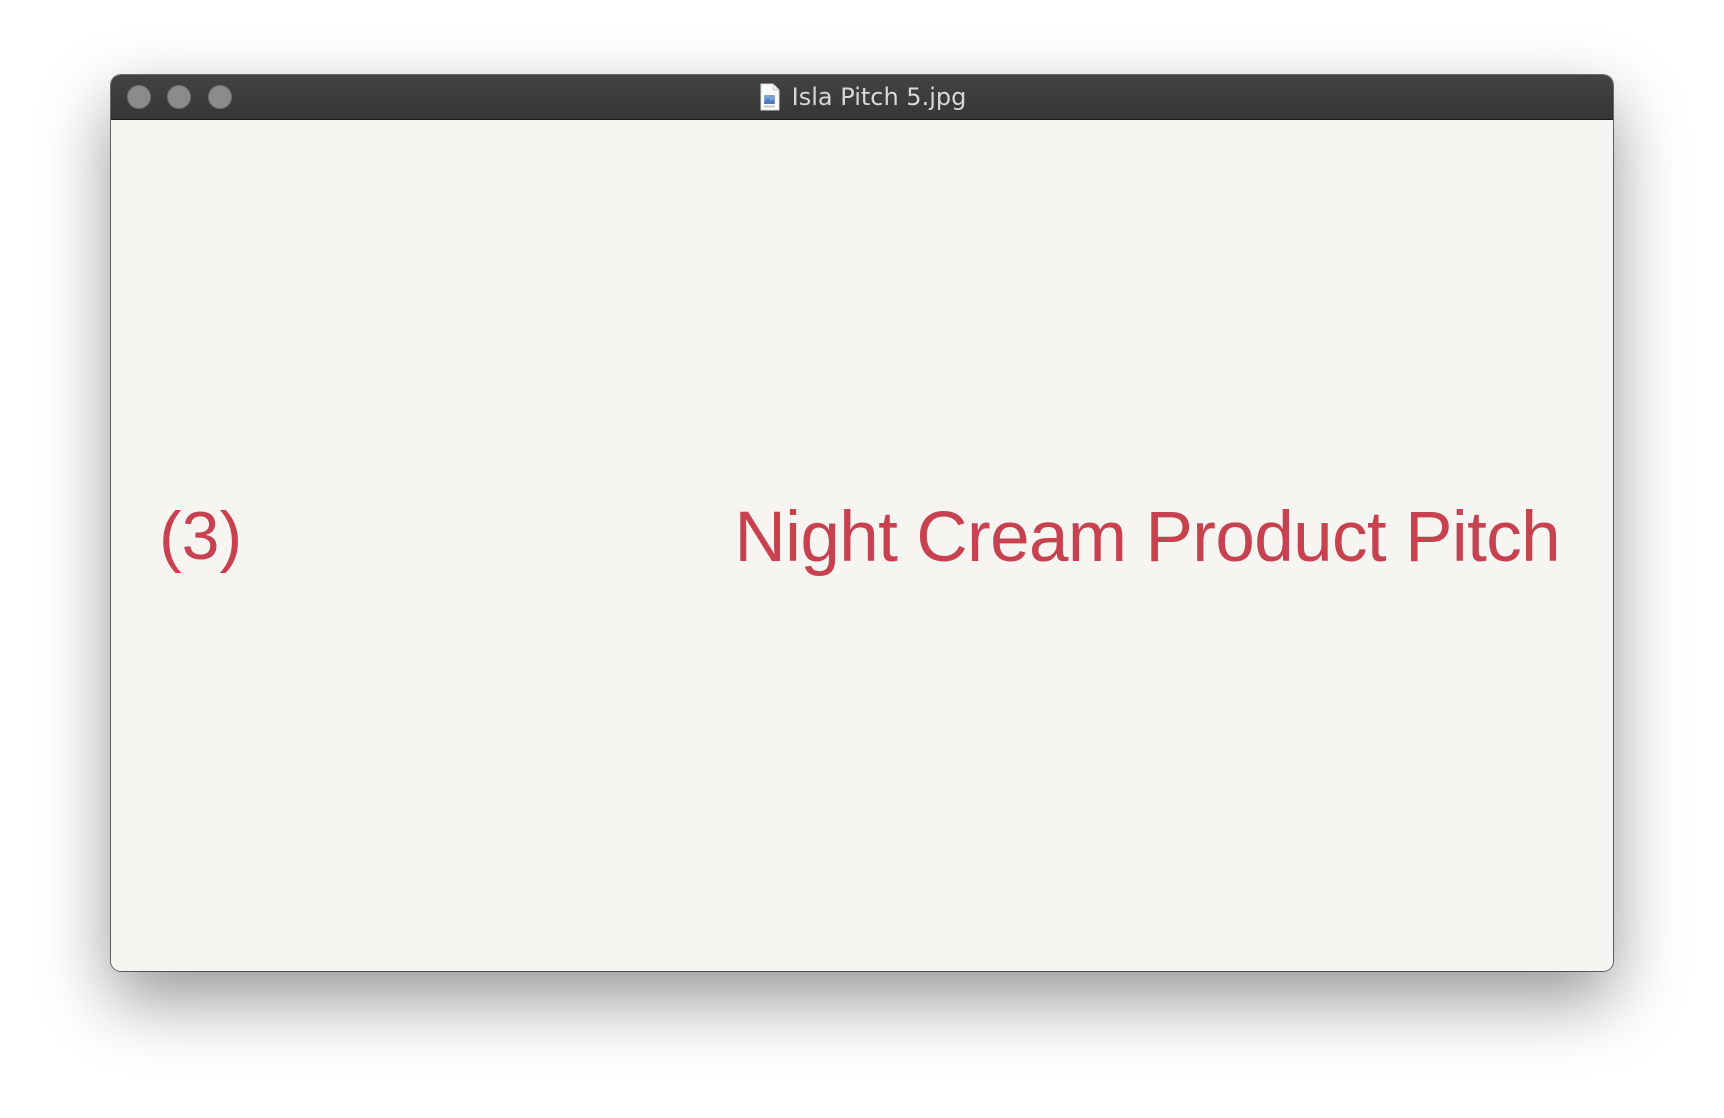 The width and height of the screenshot is (1724, 1118). I want to click on image-document-icon, so click(770, 97).